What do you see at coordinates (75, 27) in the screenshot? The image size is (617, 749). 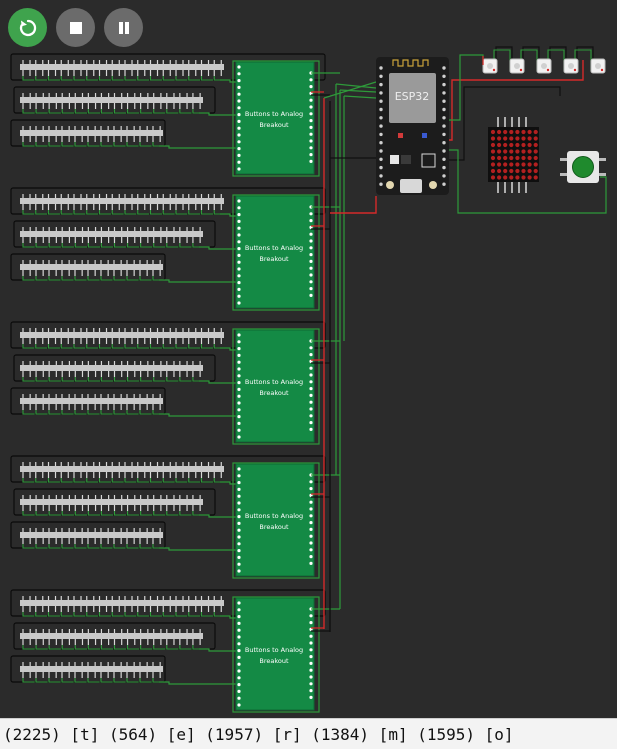 I see `stop-button` at bounding box center [75, 27].